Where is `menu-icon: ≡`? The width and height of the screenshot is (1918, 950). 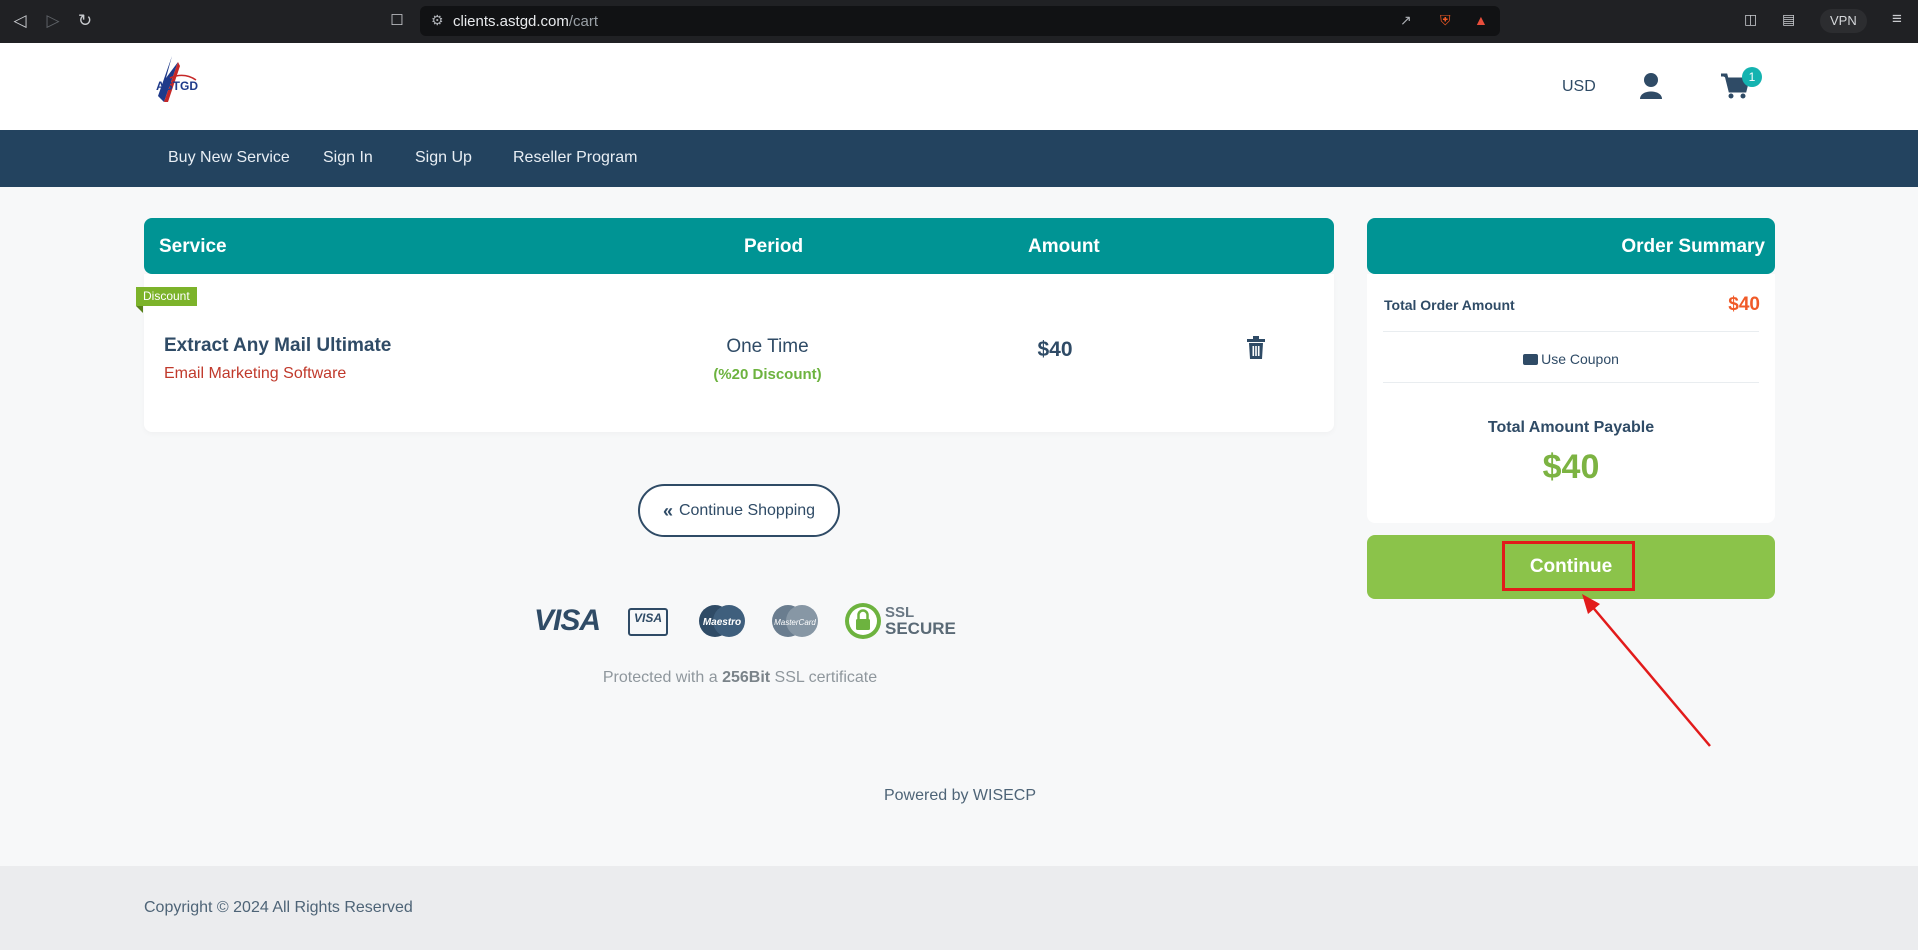 menu-icon: ≡ is located at coordinates (1897, 19).